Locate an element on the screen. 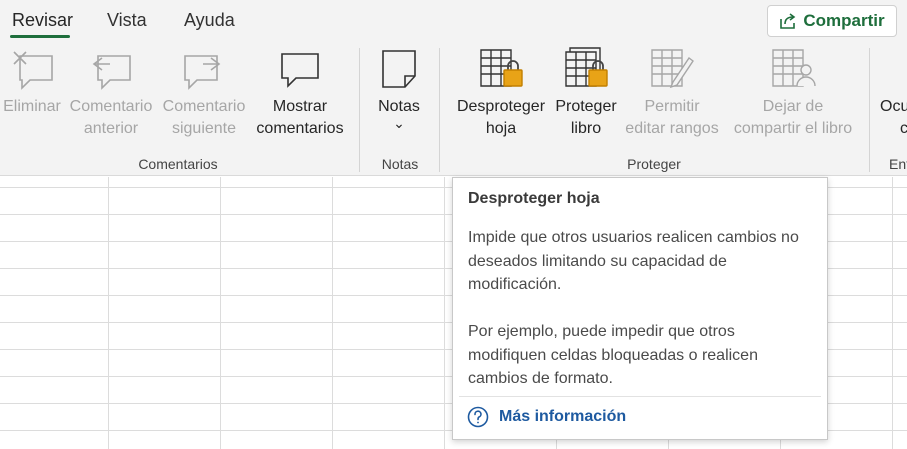 The height and width of the screenshot is (449, 907). active-tab-indicator is located at coordinates (40, 36).